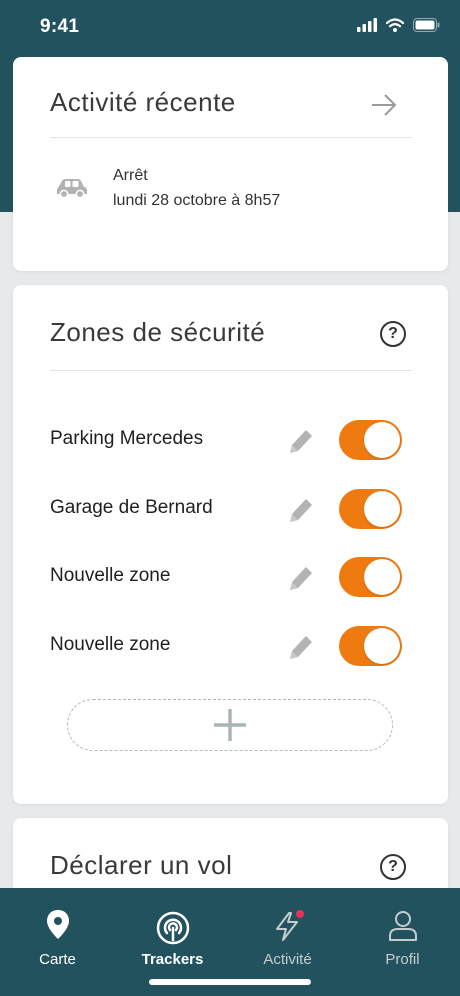 This screenshot has width=460, height=996. What do you see at coordinates (402, 926) in the screenshot?
I see `user-icon` at bounding box center [402, 926].